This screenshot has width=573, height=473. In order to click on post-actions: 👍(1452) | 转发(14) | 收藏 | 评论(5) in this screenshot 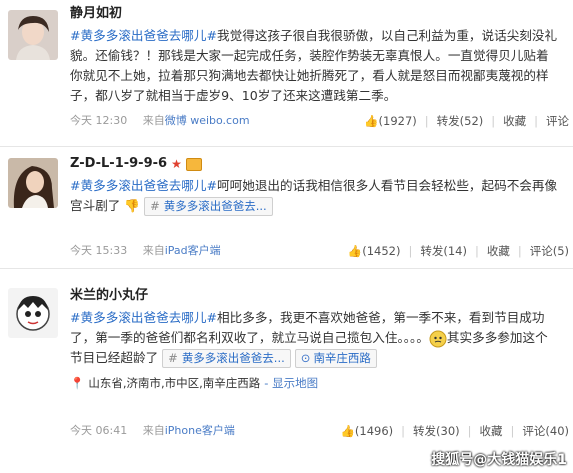, I will do `click(458, 251)`.